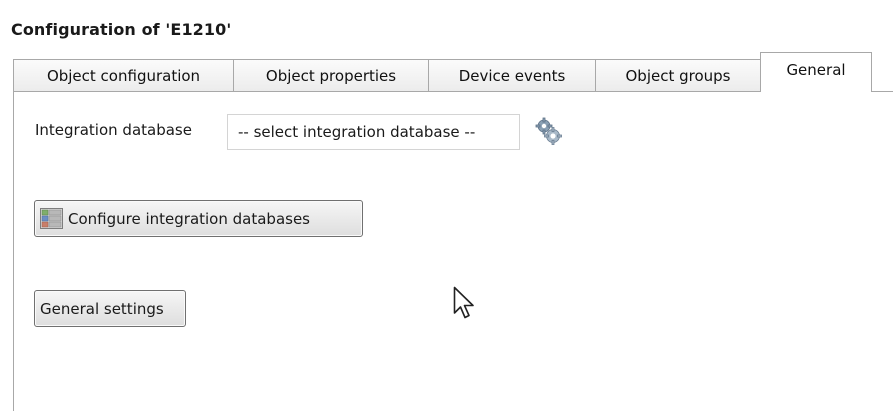  I want to click on configure-integration-databases-button: Configure integration databases, so click(198, 218).